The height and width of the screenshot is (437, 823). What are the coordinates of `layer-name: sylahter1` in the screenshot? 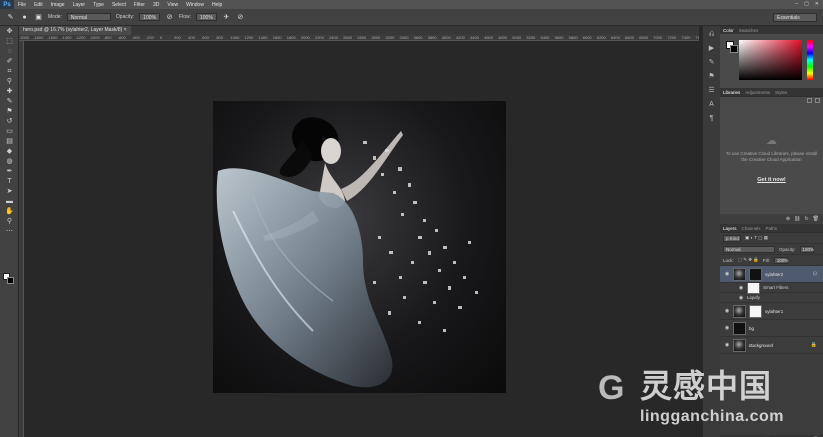 It's located at (774, 311).